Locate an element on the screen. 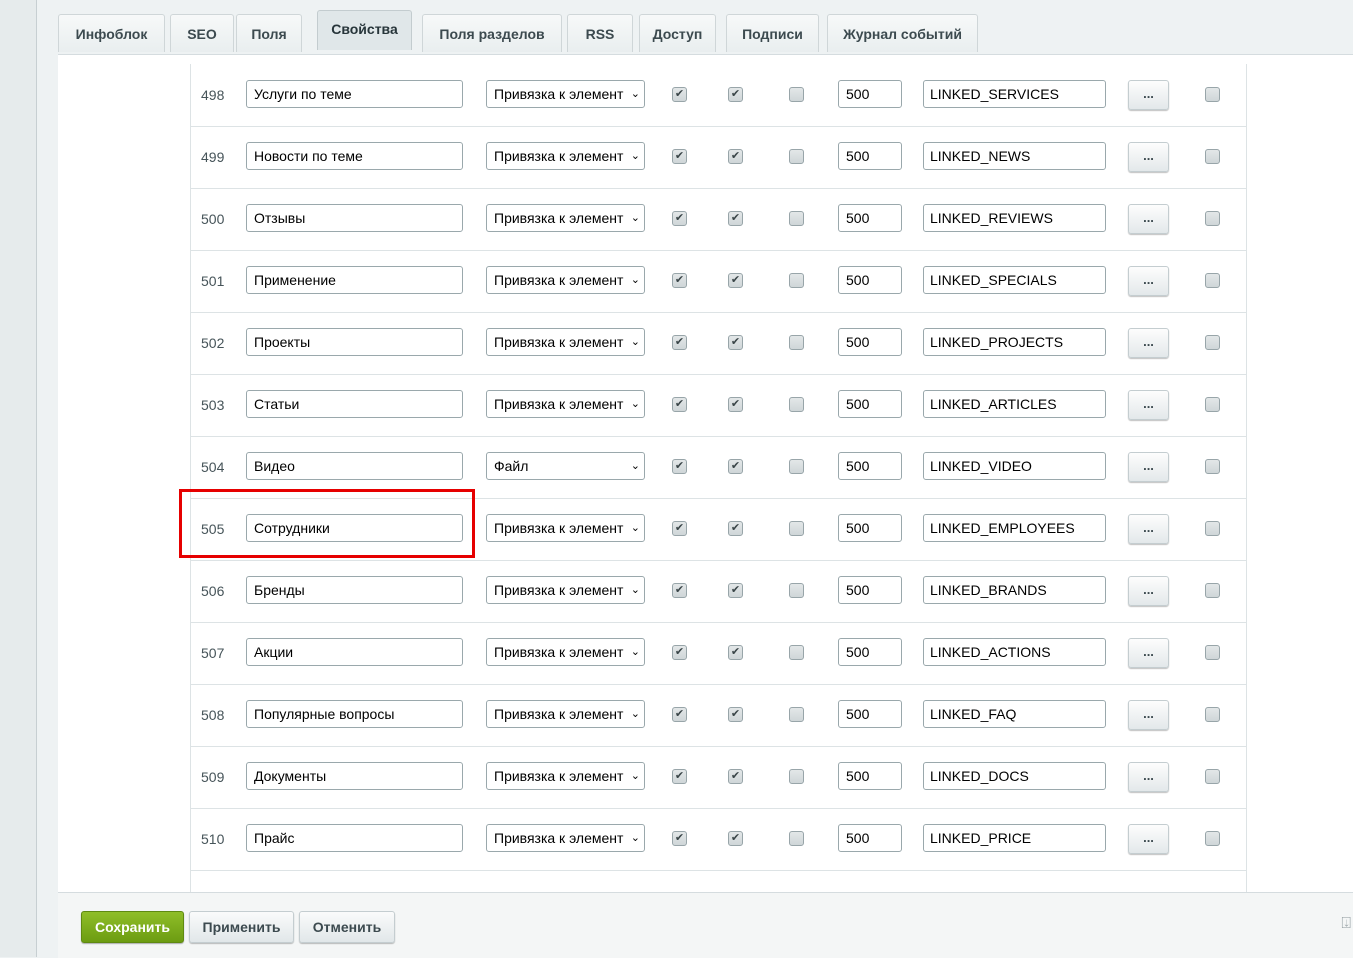 This screenshot has width=1353, height=958. save-button: Сохранить is located at coordinates (132, 927).